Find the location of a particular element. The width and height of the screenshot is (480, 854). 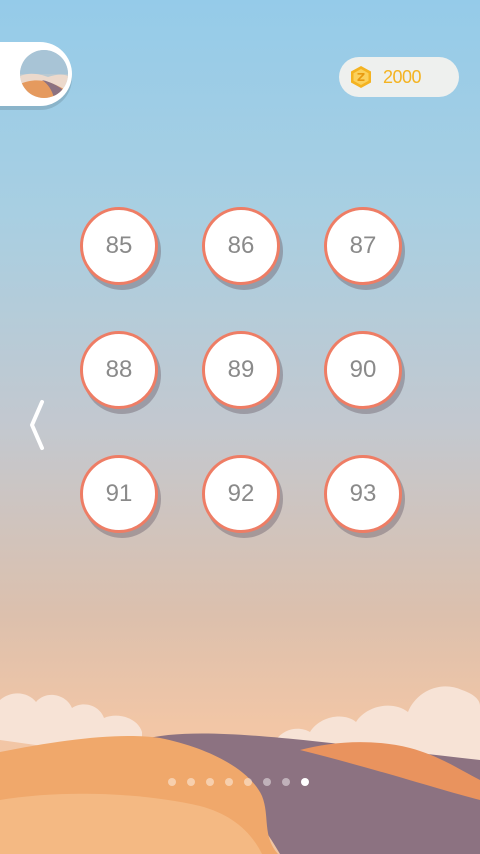

level-button-91: 91 is located at coordinates (119, 494).